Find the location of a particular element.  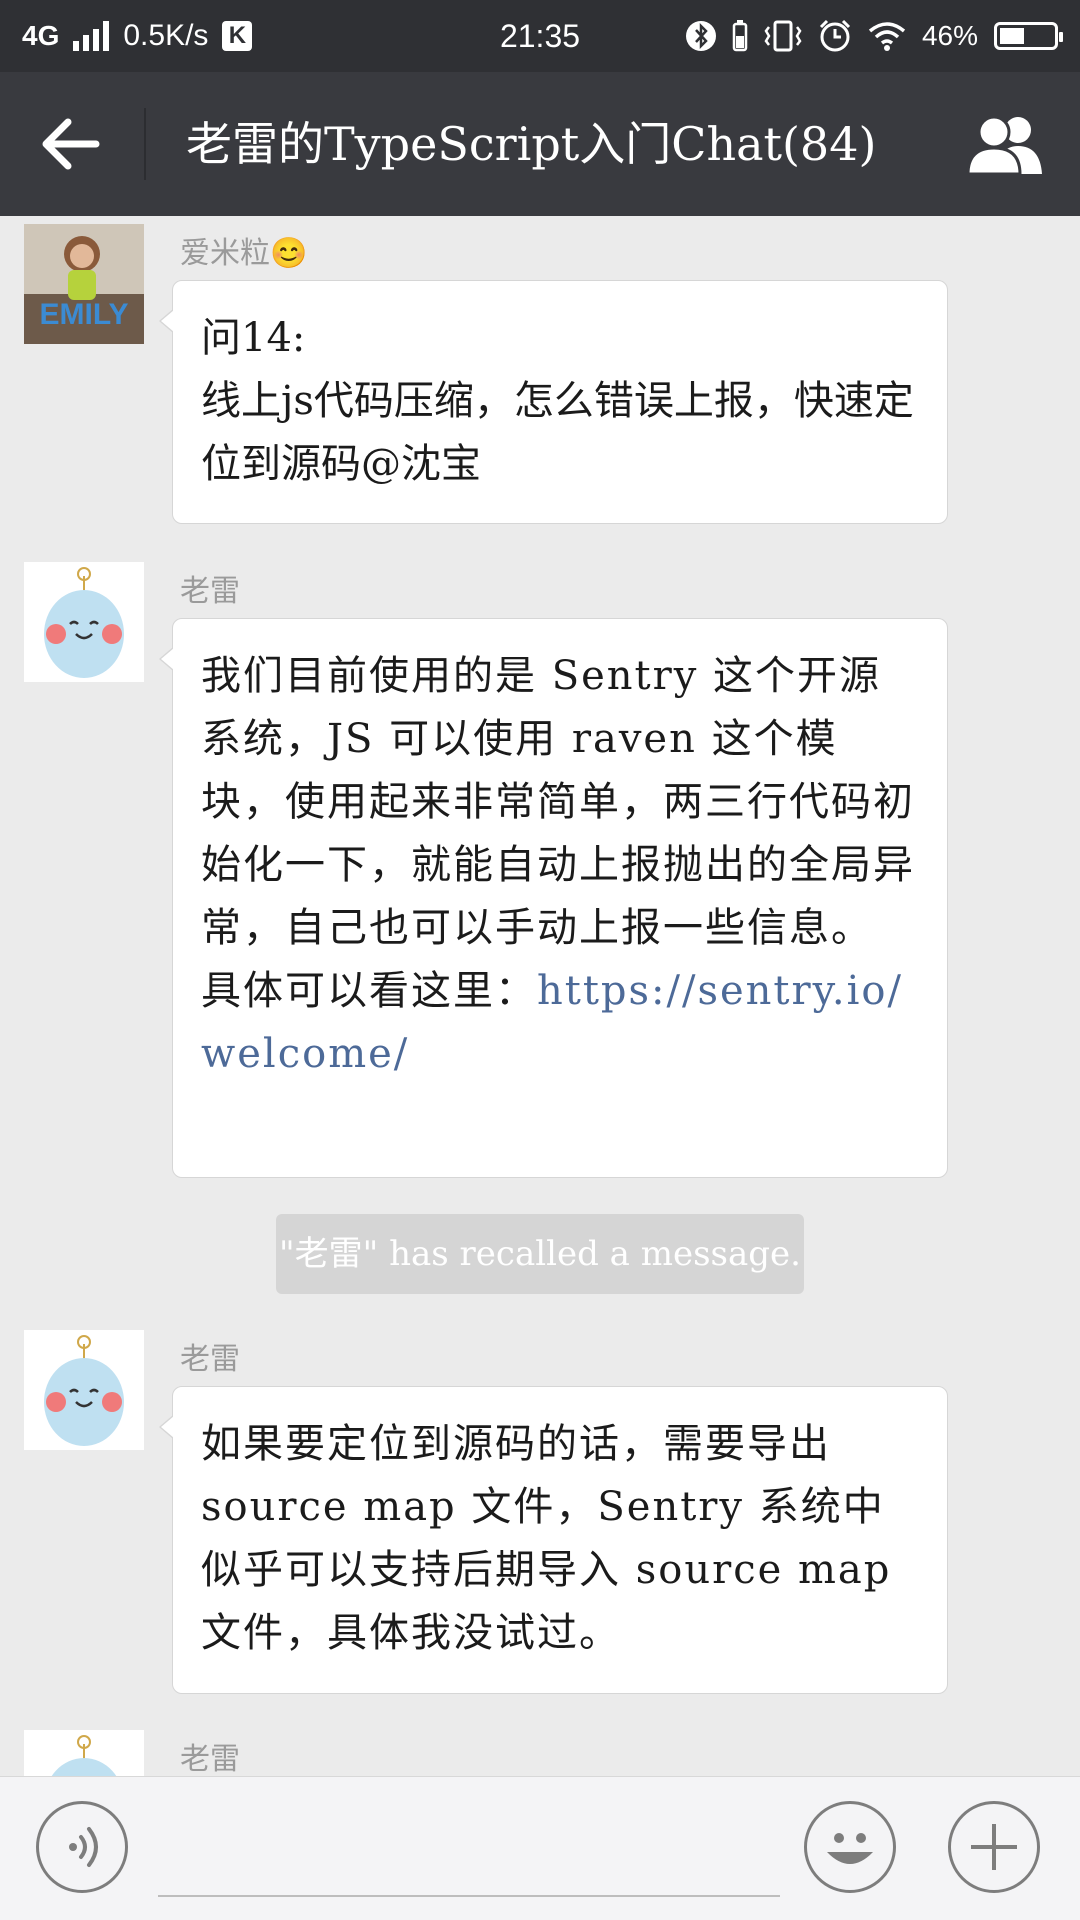

chat-header: 老雷的TypeScript入门Chat(84) is located at coordinates (540, 144).